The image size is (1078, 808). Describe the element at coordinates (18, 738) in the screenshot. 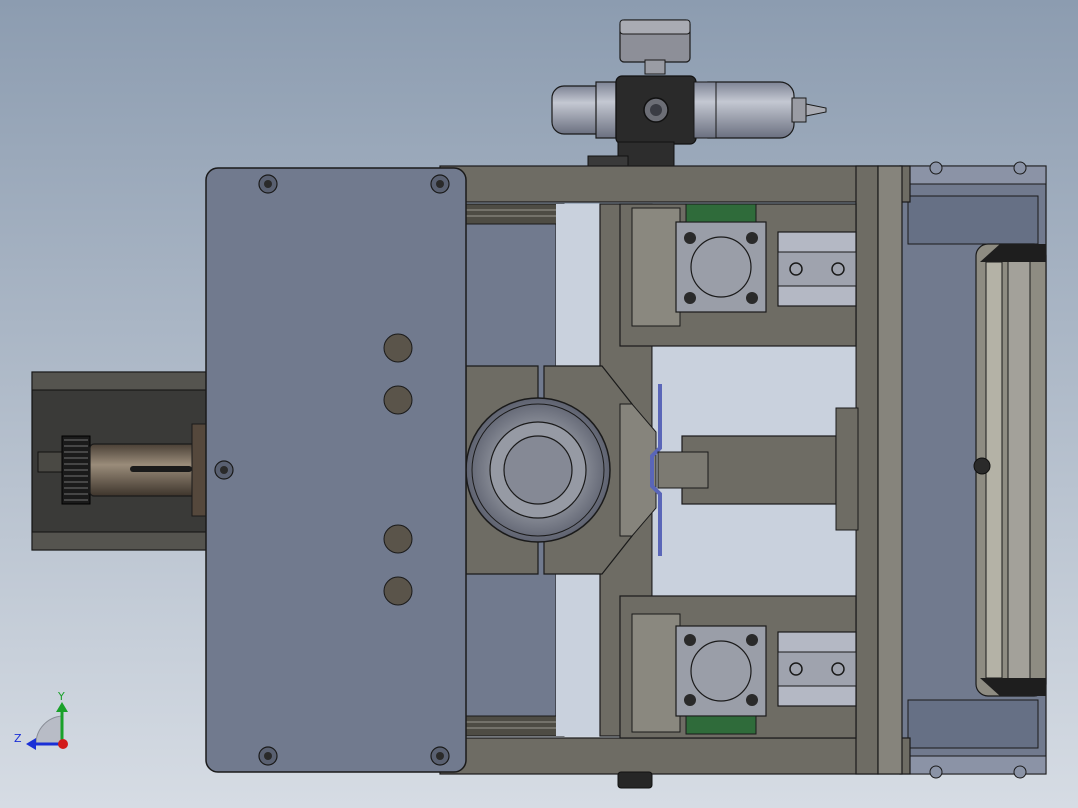

I see `triad-z-label: Z` at that location.